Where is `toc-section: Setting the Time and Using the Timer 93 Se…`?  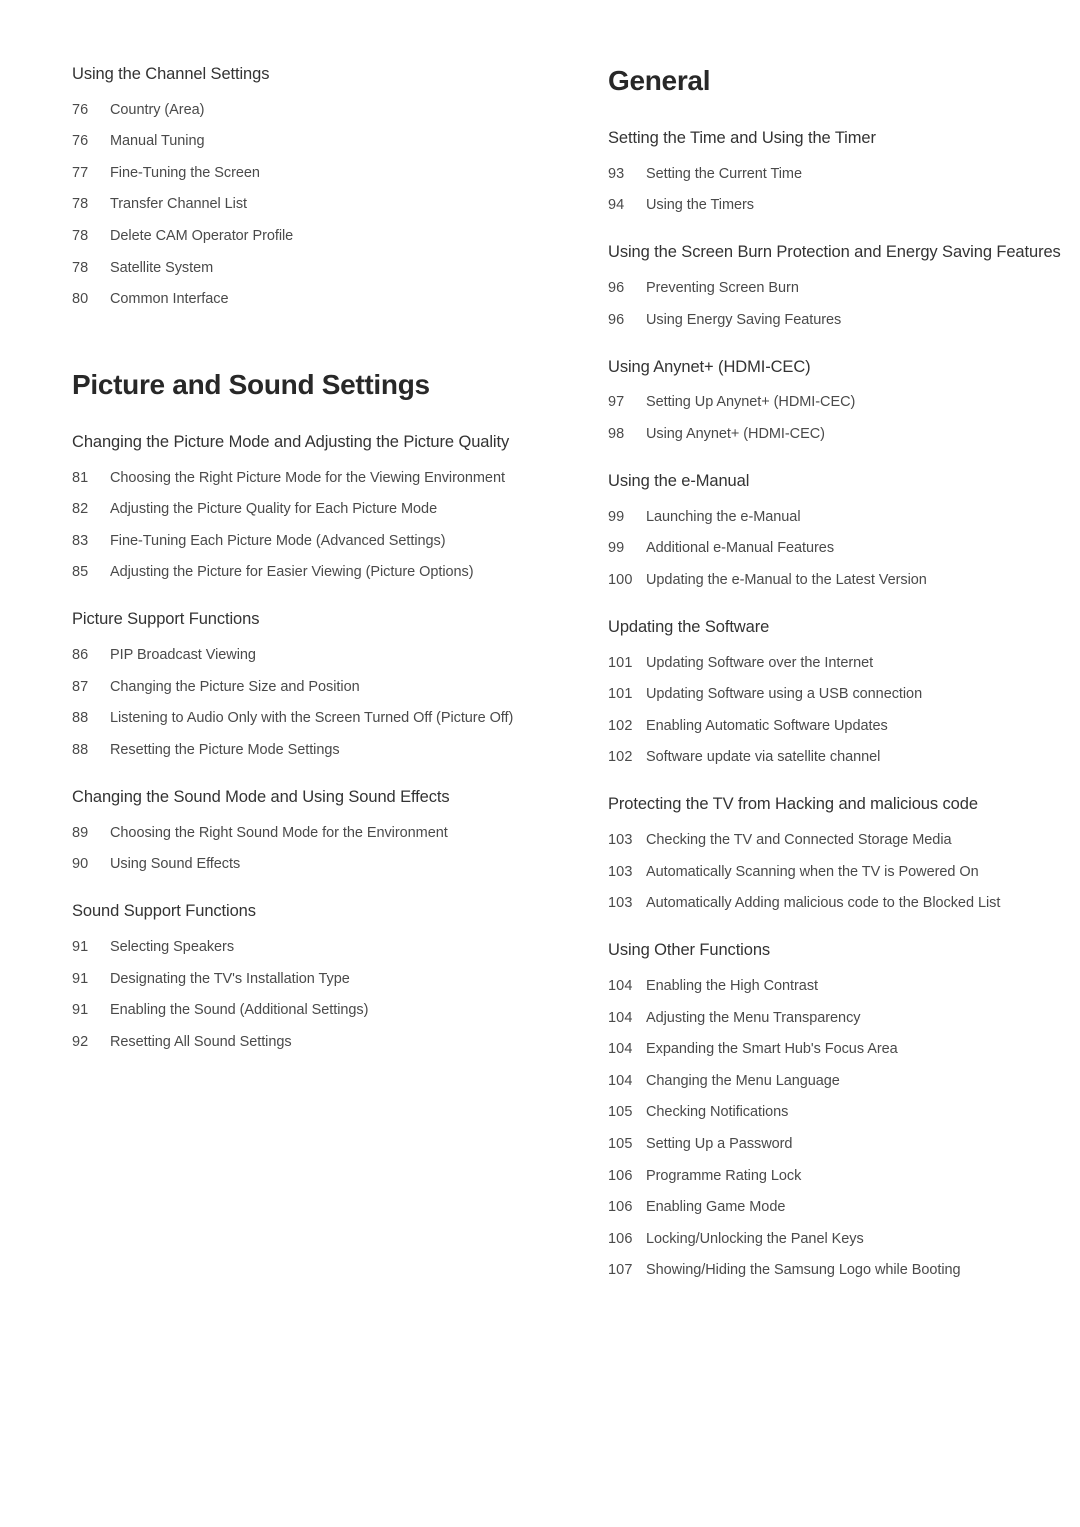
toc-section: Setting the Time and Using the Timer 93 Se… is located at coordinates (842, 172).